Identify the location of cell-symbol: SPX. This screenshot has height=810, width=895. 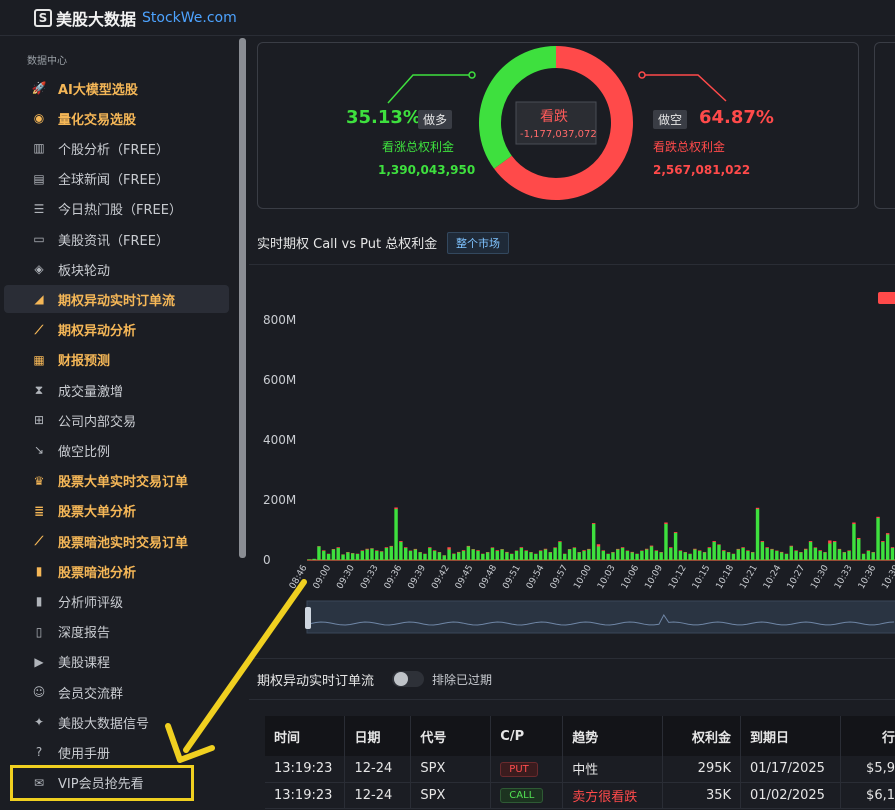
(451, 769).